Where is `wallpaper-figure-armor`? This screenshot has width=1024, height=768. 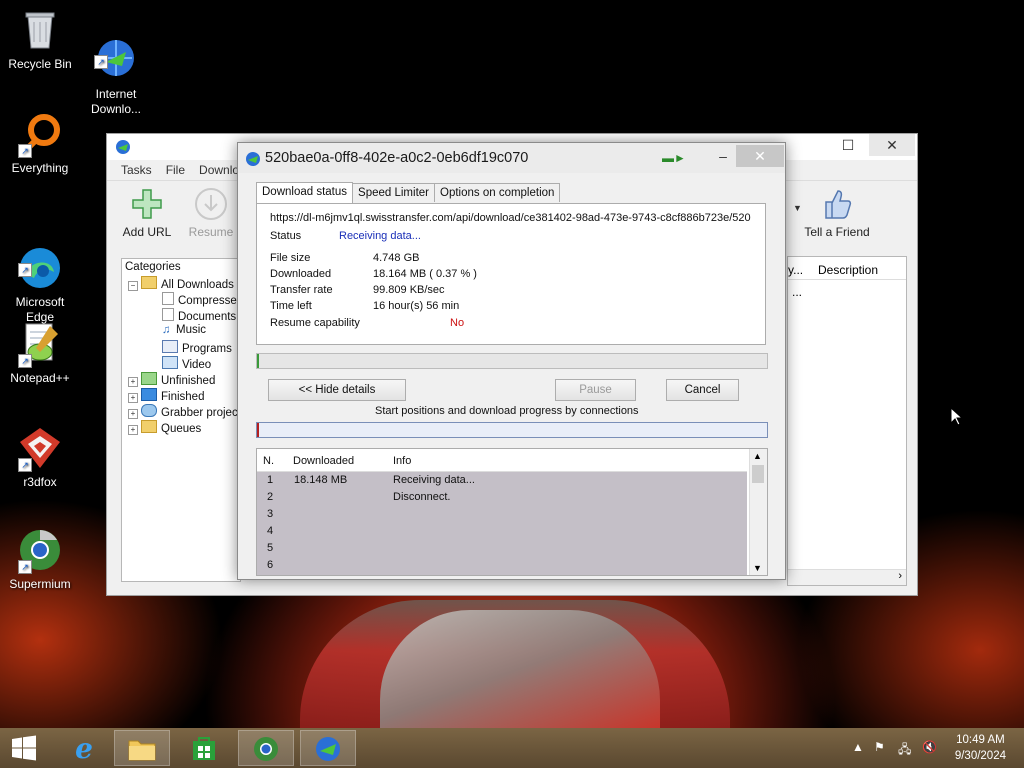 wallpaper-figure-armor is located at coordinates (520, 669).